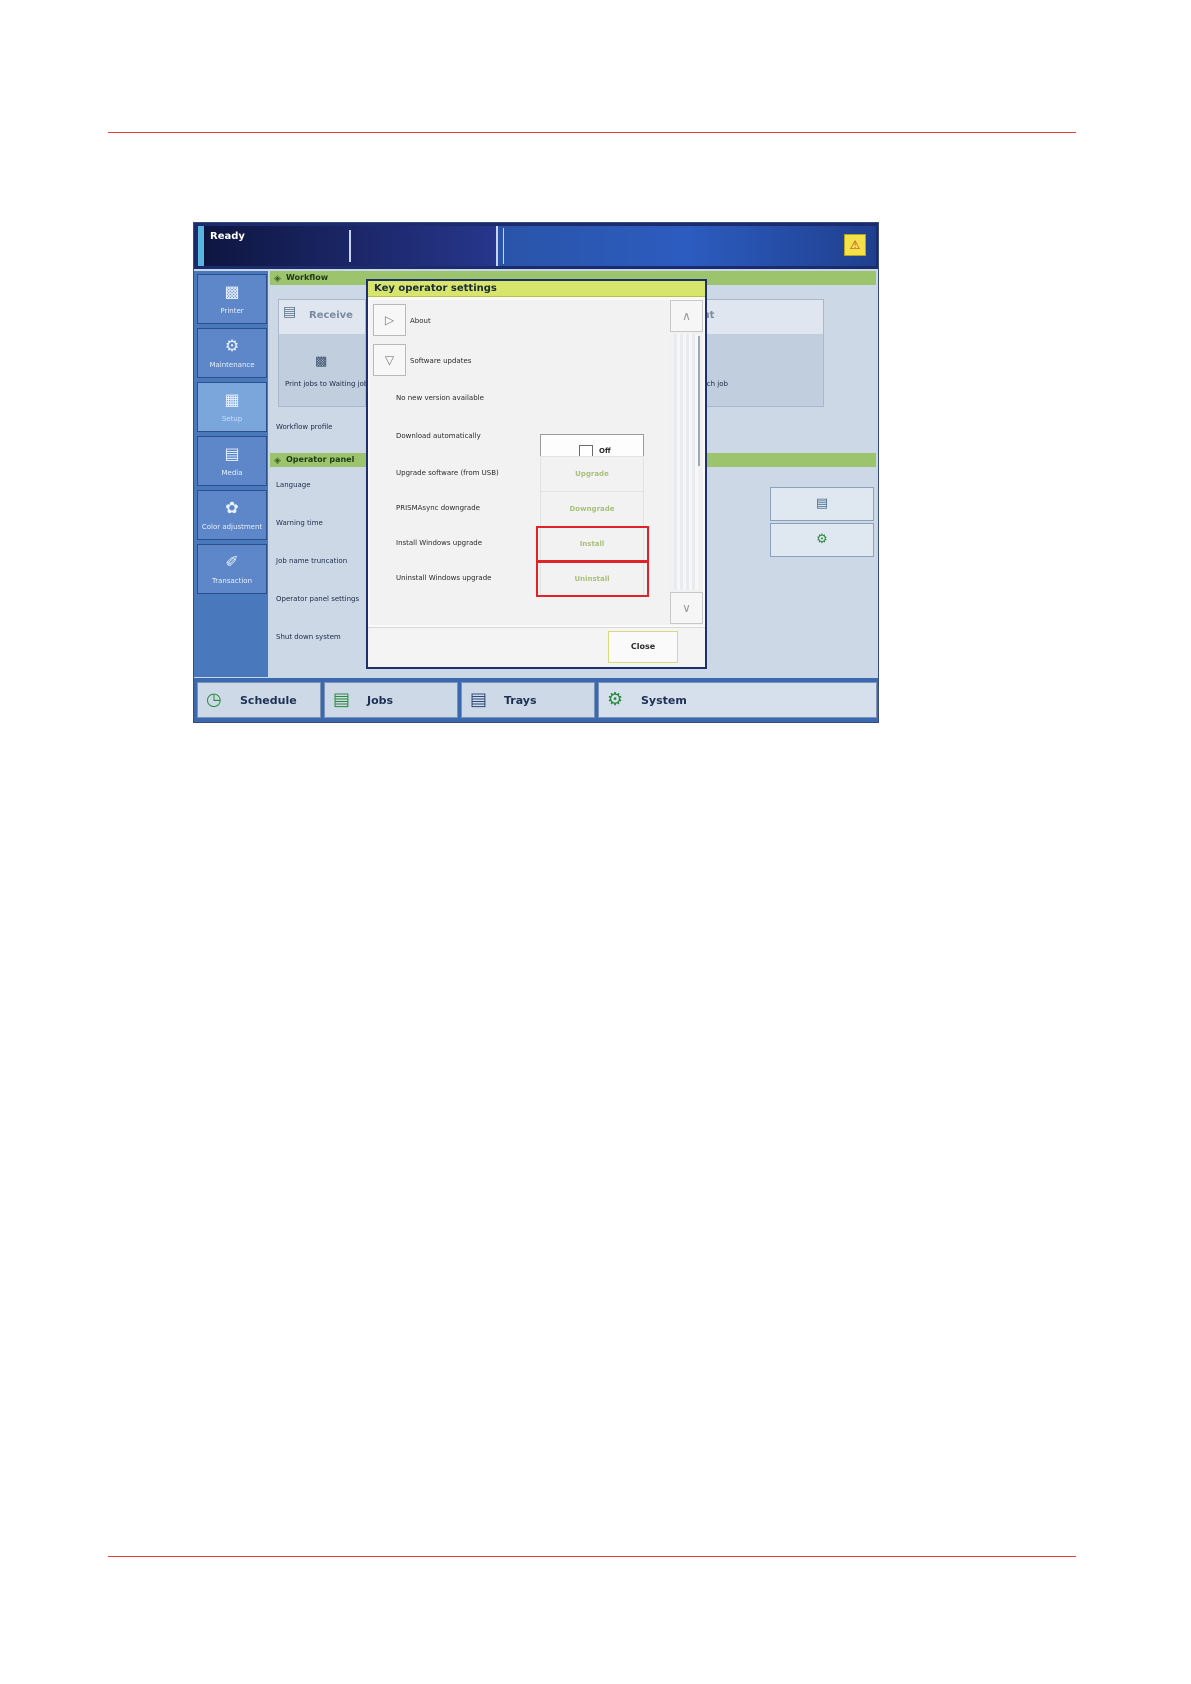  I want to click on operator-panel-title: Operator panel, so click(320, 459).